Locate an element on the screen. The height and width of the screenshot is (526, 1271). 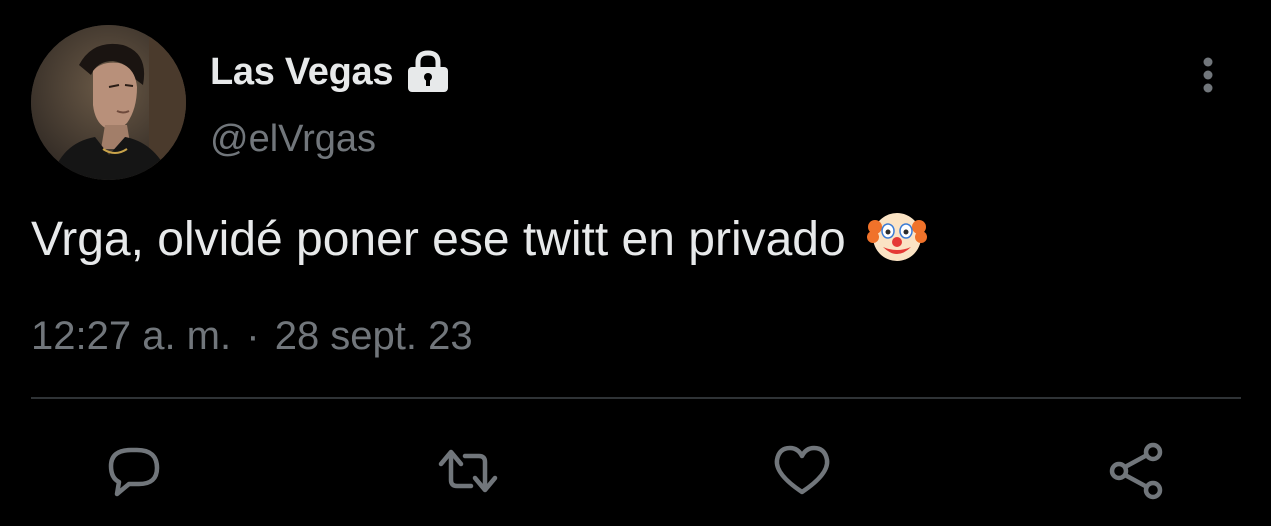
reply-button is located at coordinates (134, 471).